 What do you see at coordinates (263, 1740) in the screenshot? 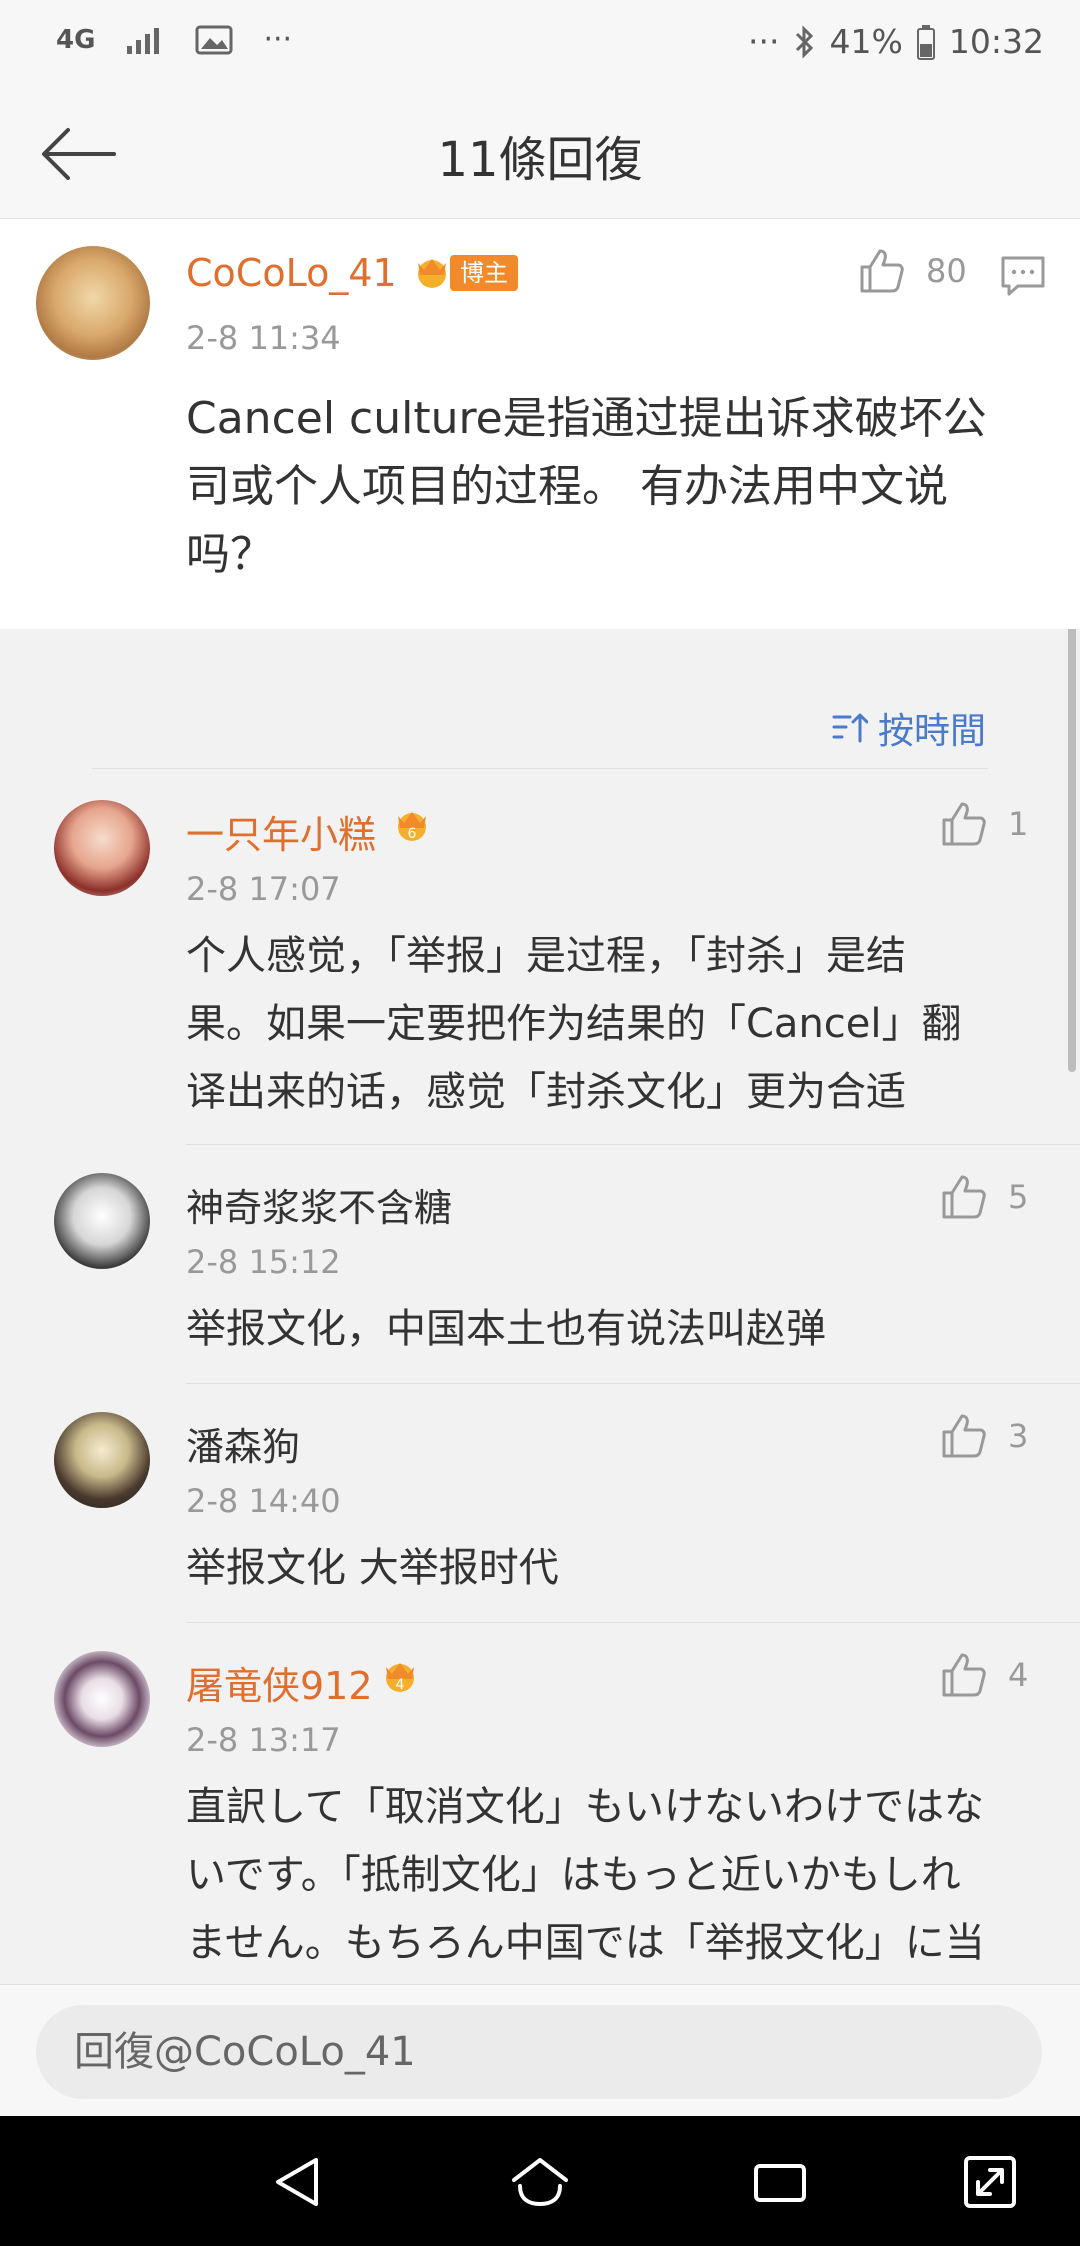
I see `reply-time: 2-8 13:17` at bounding box center [263, 1740].